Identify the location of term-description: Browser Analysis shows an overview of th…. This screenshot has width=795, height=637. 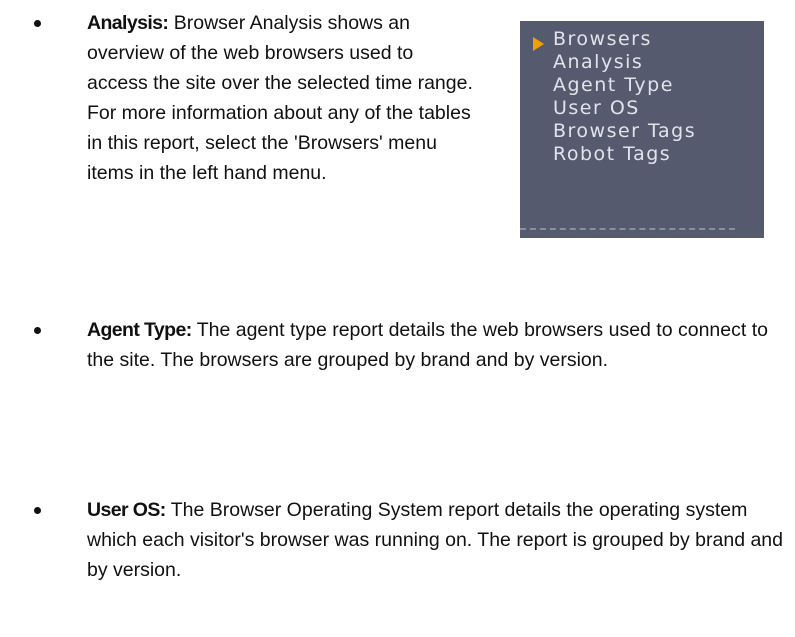
(280, 98).